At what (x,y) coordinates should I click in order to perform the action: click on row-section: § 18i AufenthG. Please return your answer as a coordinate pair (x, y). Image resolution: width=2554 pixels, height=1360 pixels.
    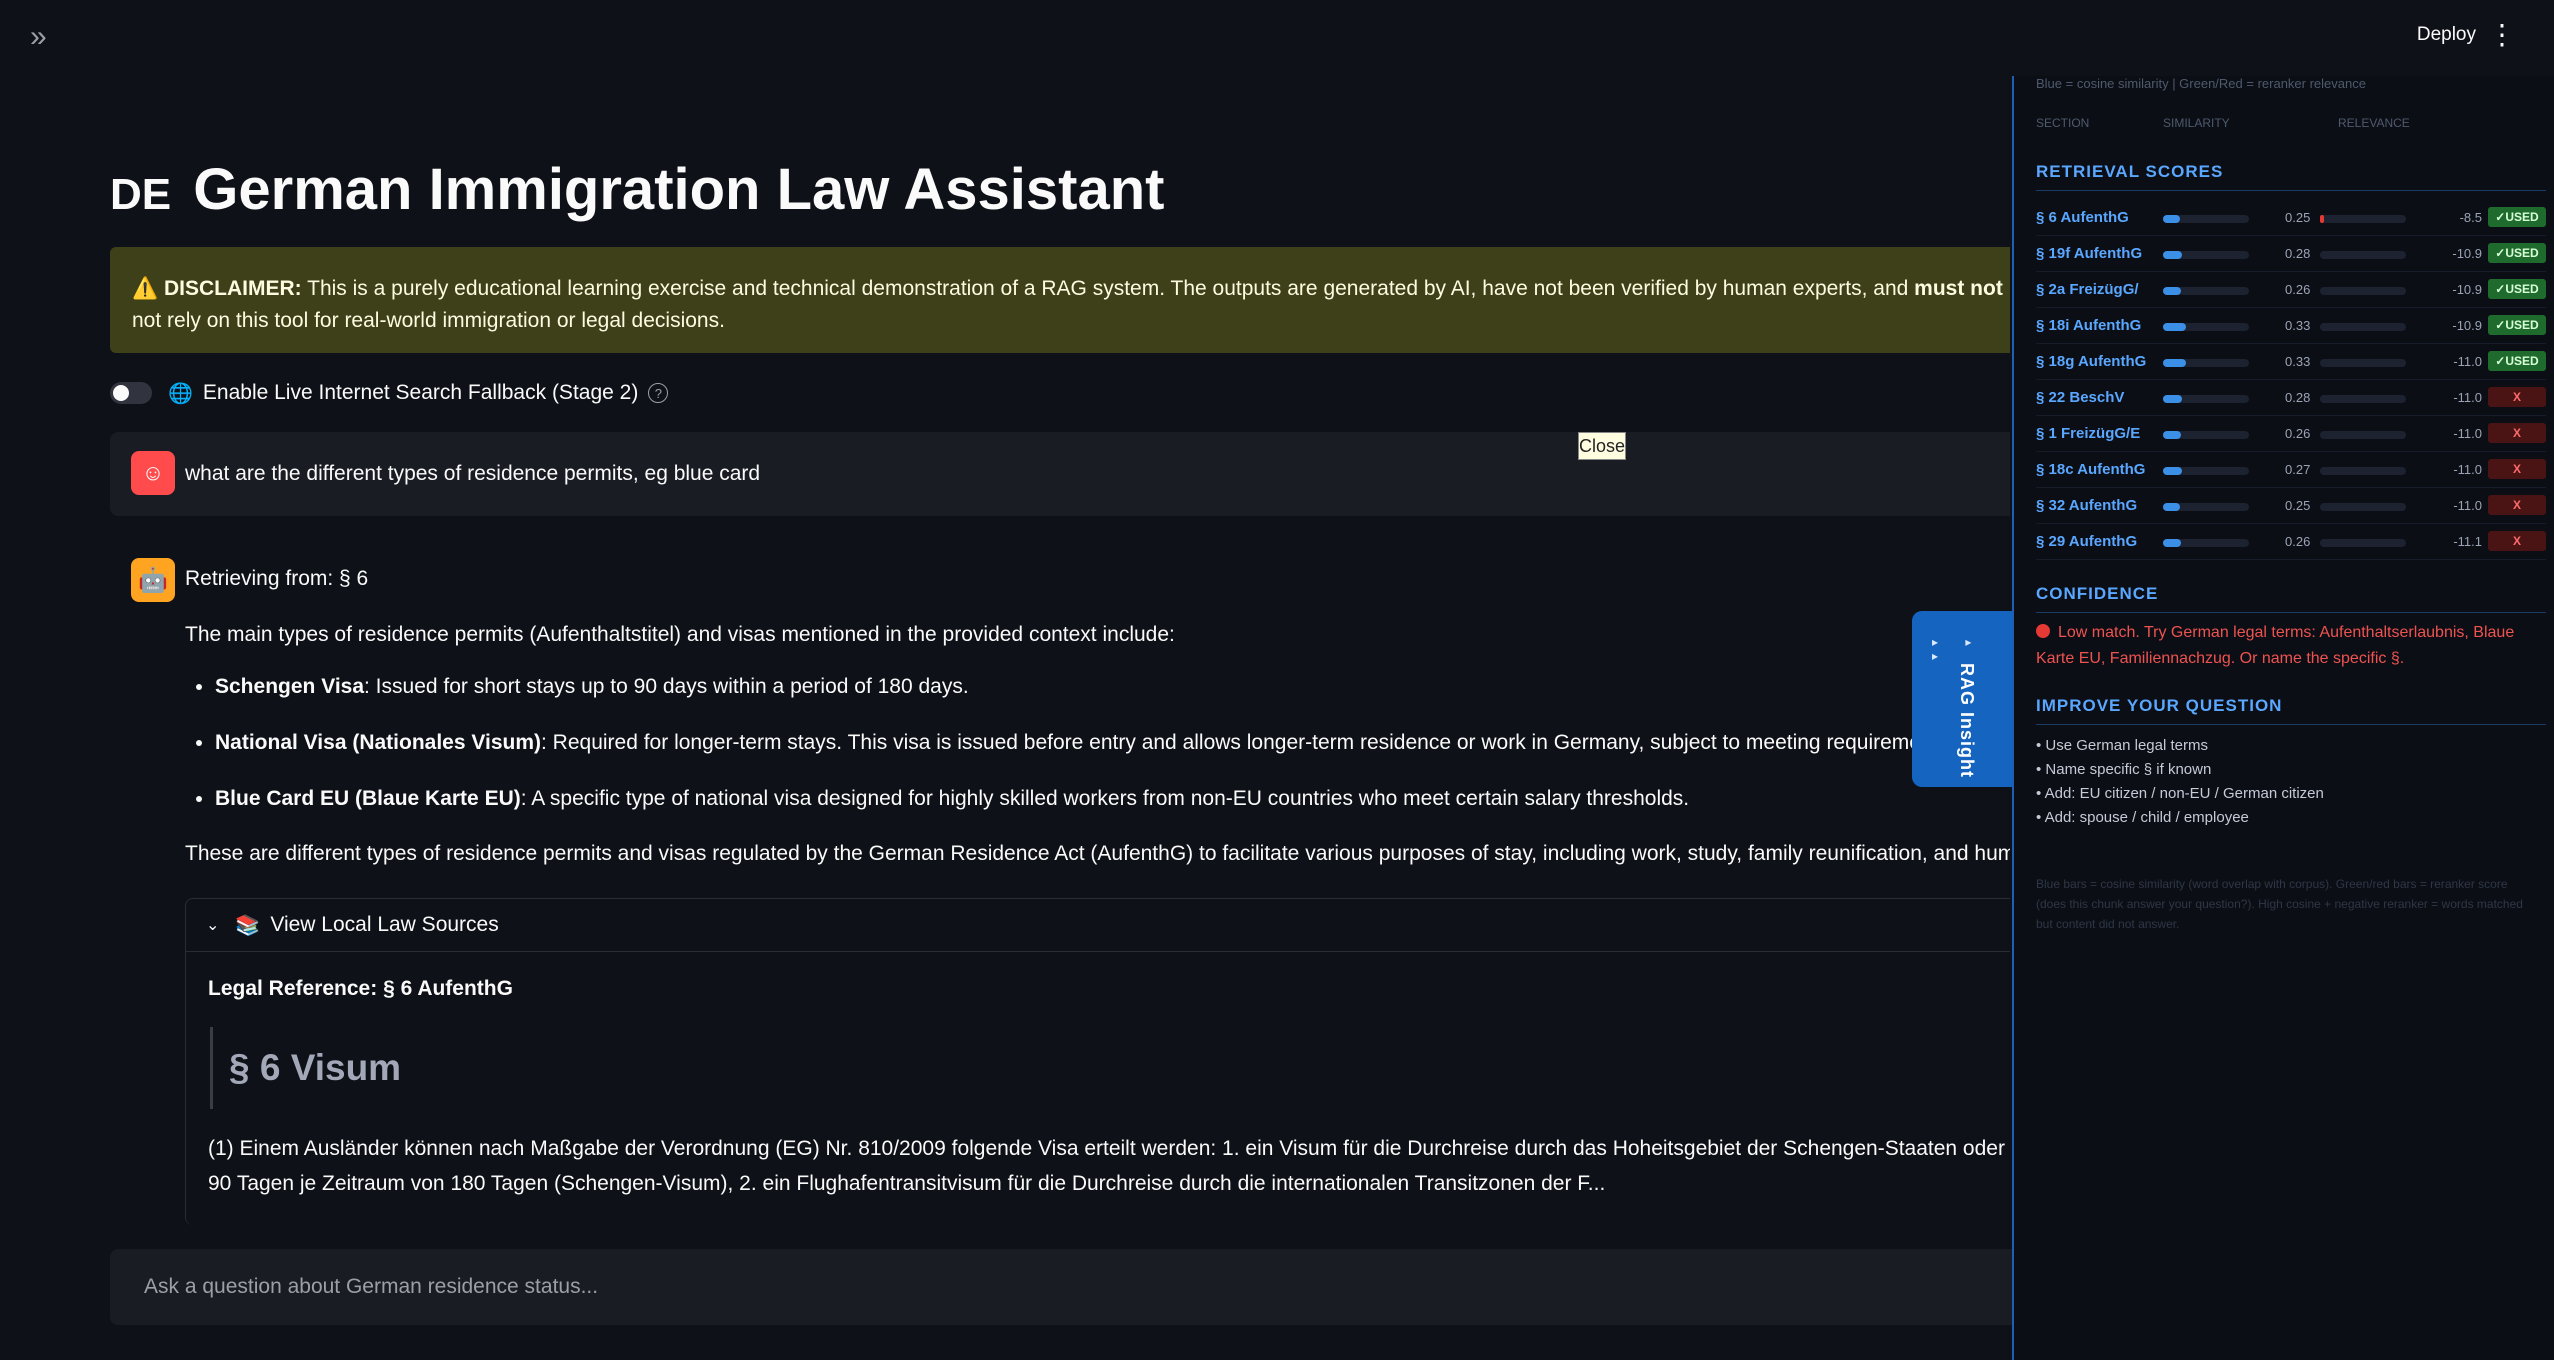
    Looking at the image, I should click on (2088, 325).